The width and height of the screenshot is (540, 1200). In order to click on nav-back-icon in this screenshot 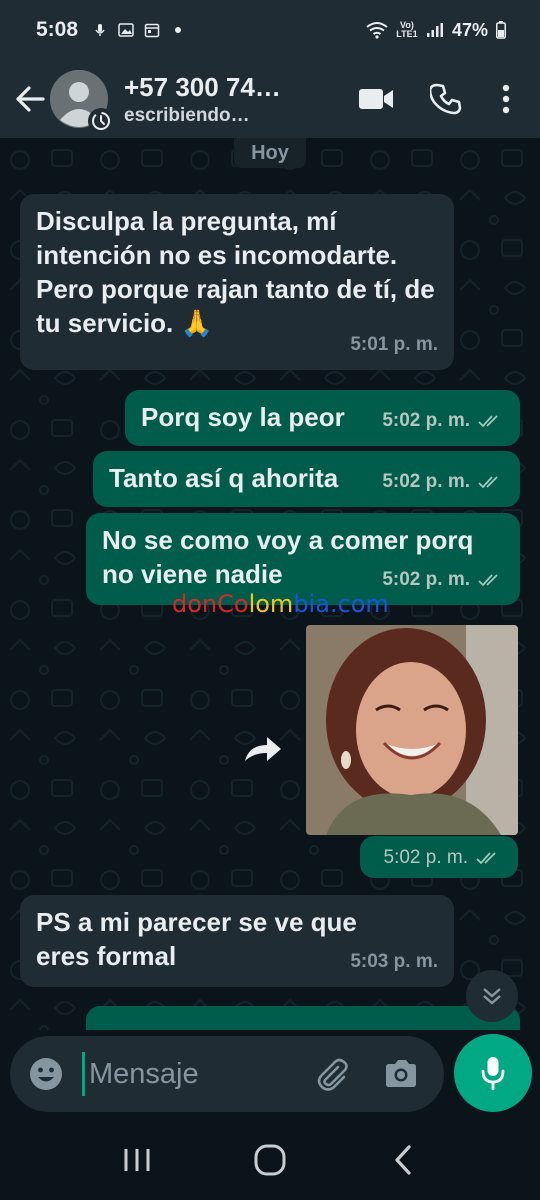, I will do `click(403, 1160)`.